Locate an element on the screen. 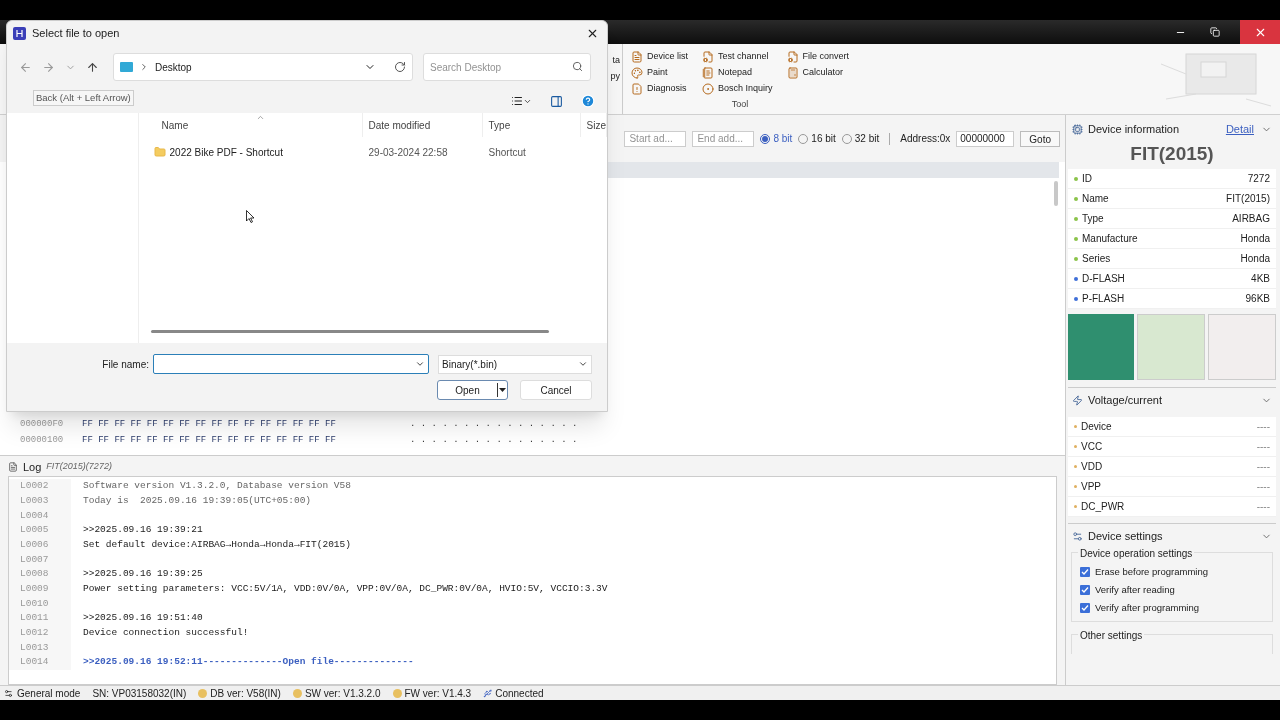 The image size is (1280, 720). log-line: Power setting parameters: VCC:5V/1A, VDD:0V/0A, VPP:0V/0A, DC_PWR:0V/0A, HVIO:5V, VCCIO:3.3V is located at coordinates (345, 589).